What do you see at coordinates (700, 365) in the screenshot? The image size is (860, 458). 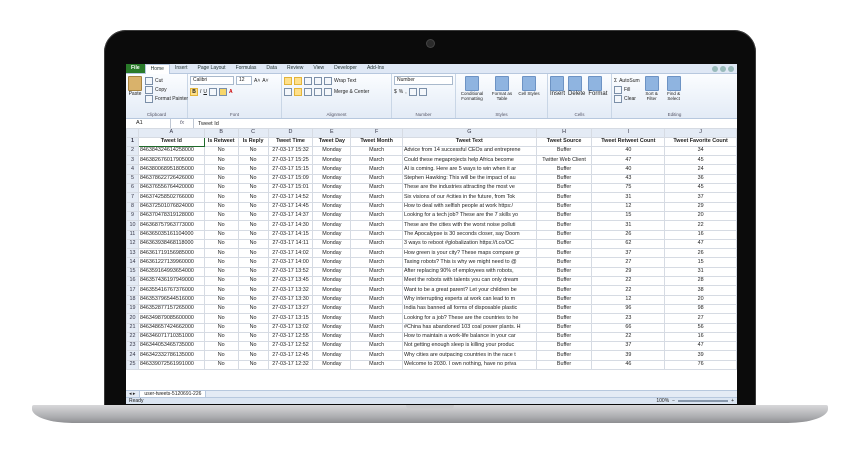 I see `cell: 76` at bounding box center [700, 365].